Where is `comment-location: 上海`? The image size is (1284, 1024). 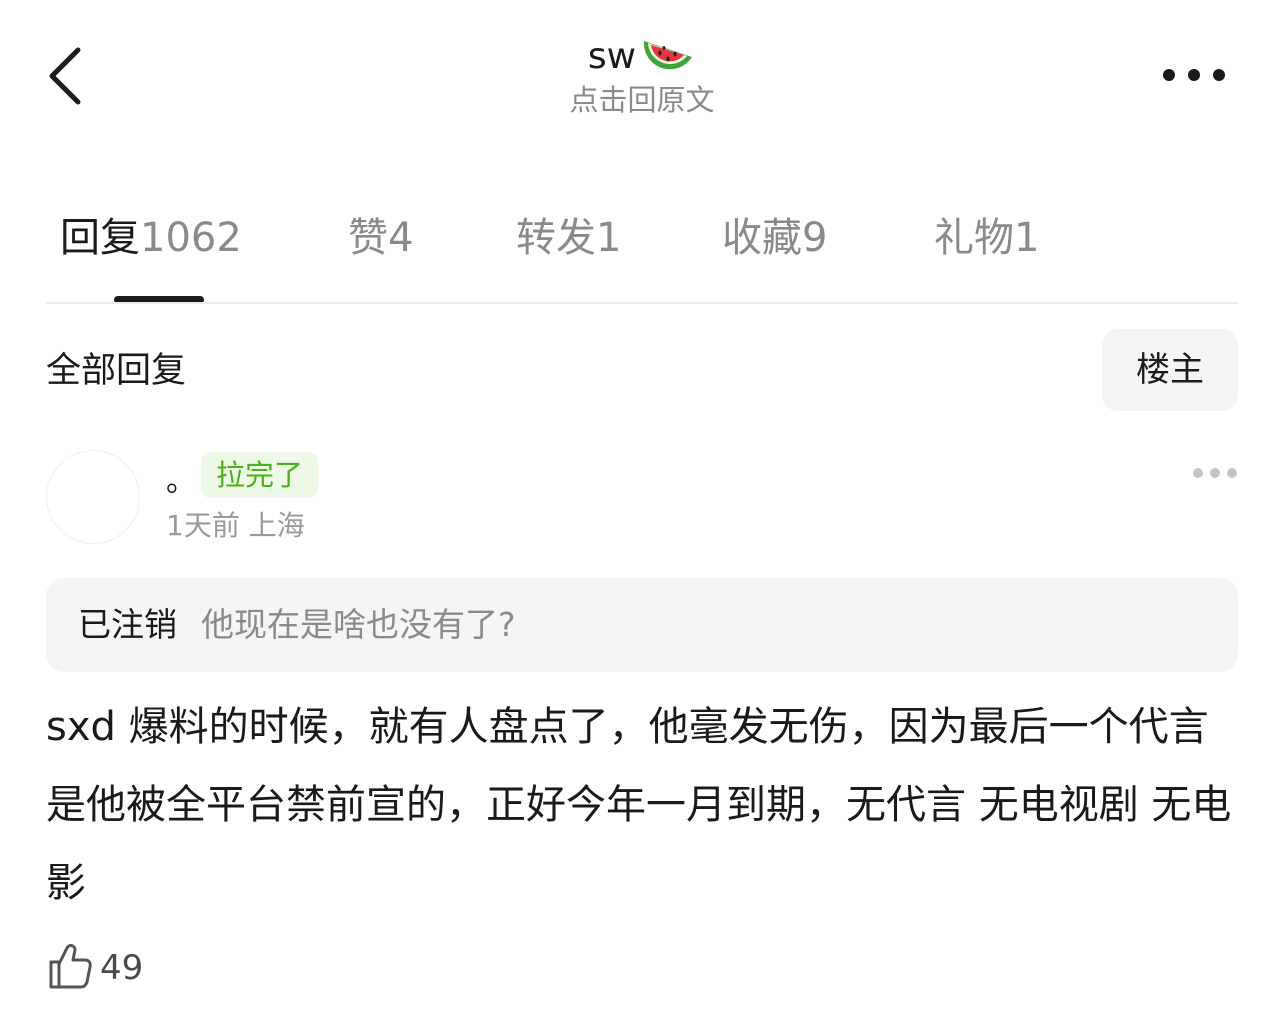
comment-location: 上海 is located at coordinates (276, 525).